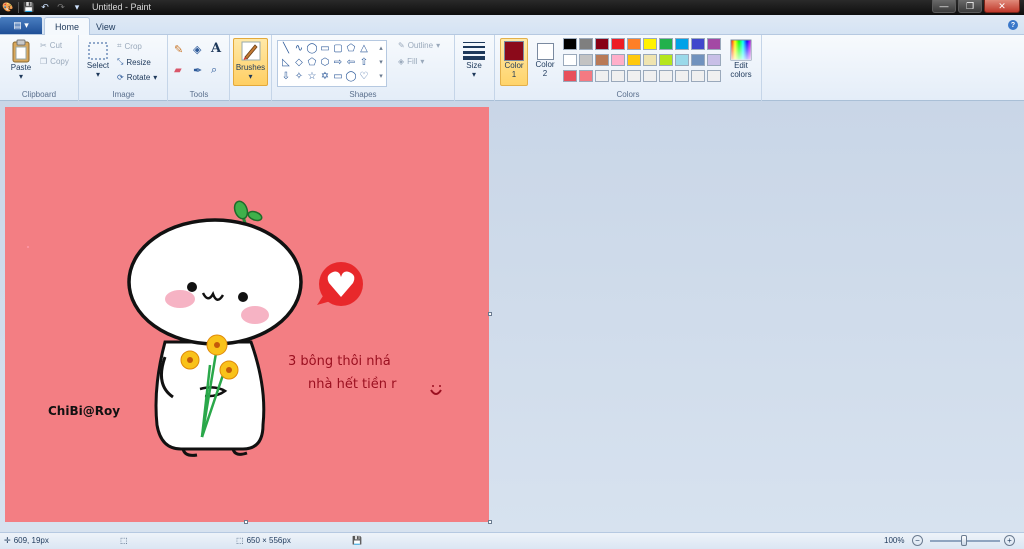 The image size is (1024, 549). I want to click on line-shape-icon: ╲, so click(286, 49).